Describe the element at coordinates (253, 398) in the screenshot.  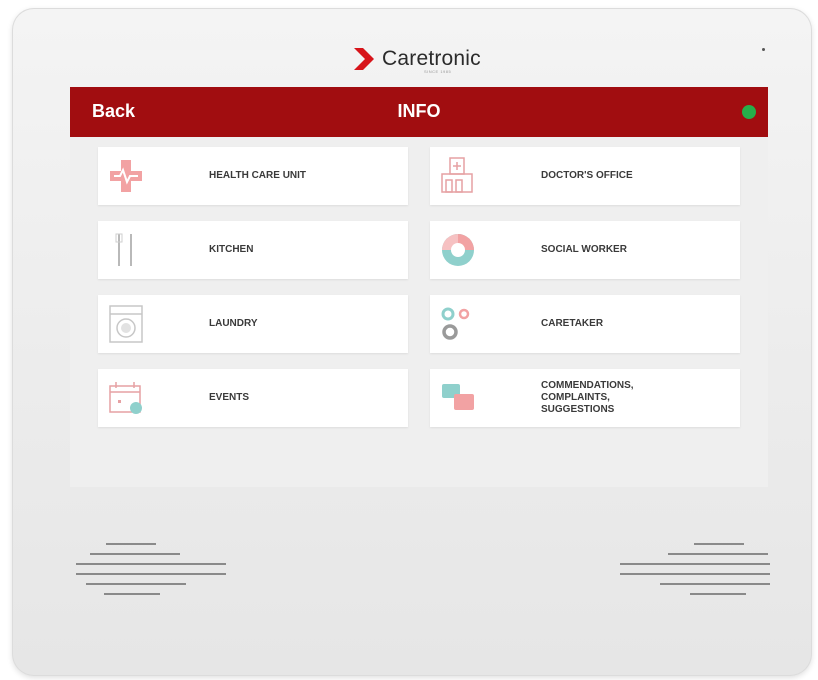
I see `tile-events: EVENTS` at that location.